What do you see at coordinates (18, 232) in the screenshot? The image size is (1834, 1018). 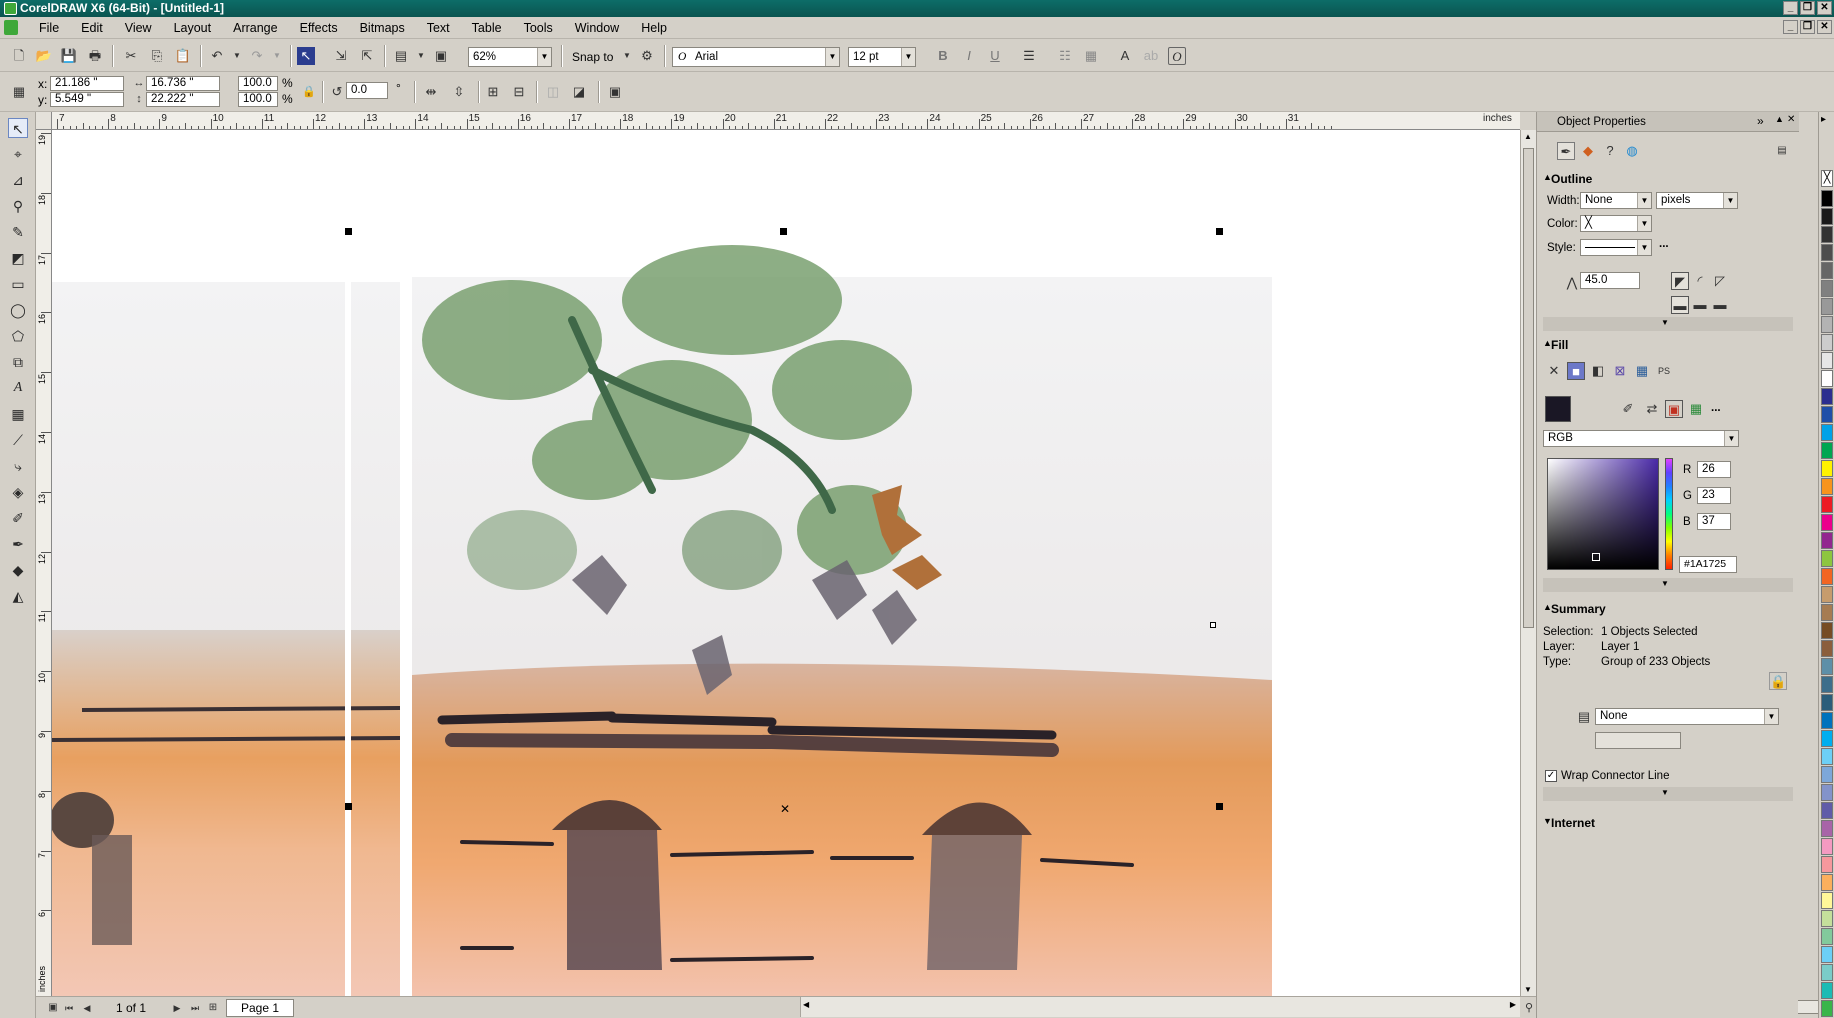 I see `freehand-tool-icon: ✎` at bounding box center [18, 232].